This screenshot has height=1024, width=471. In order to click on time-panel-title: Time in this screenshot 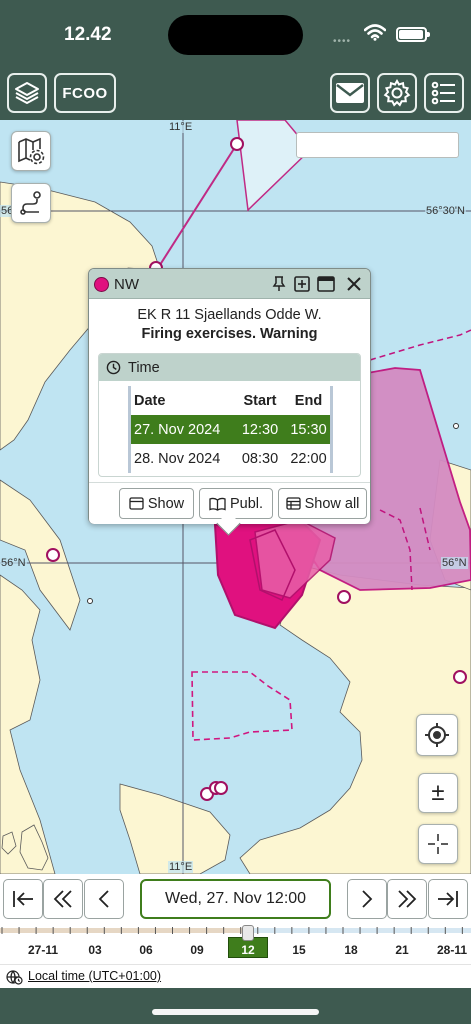, I will do `click(144, 368)`.